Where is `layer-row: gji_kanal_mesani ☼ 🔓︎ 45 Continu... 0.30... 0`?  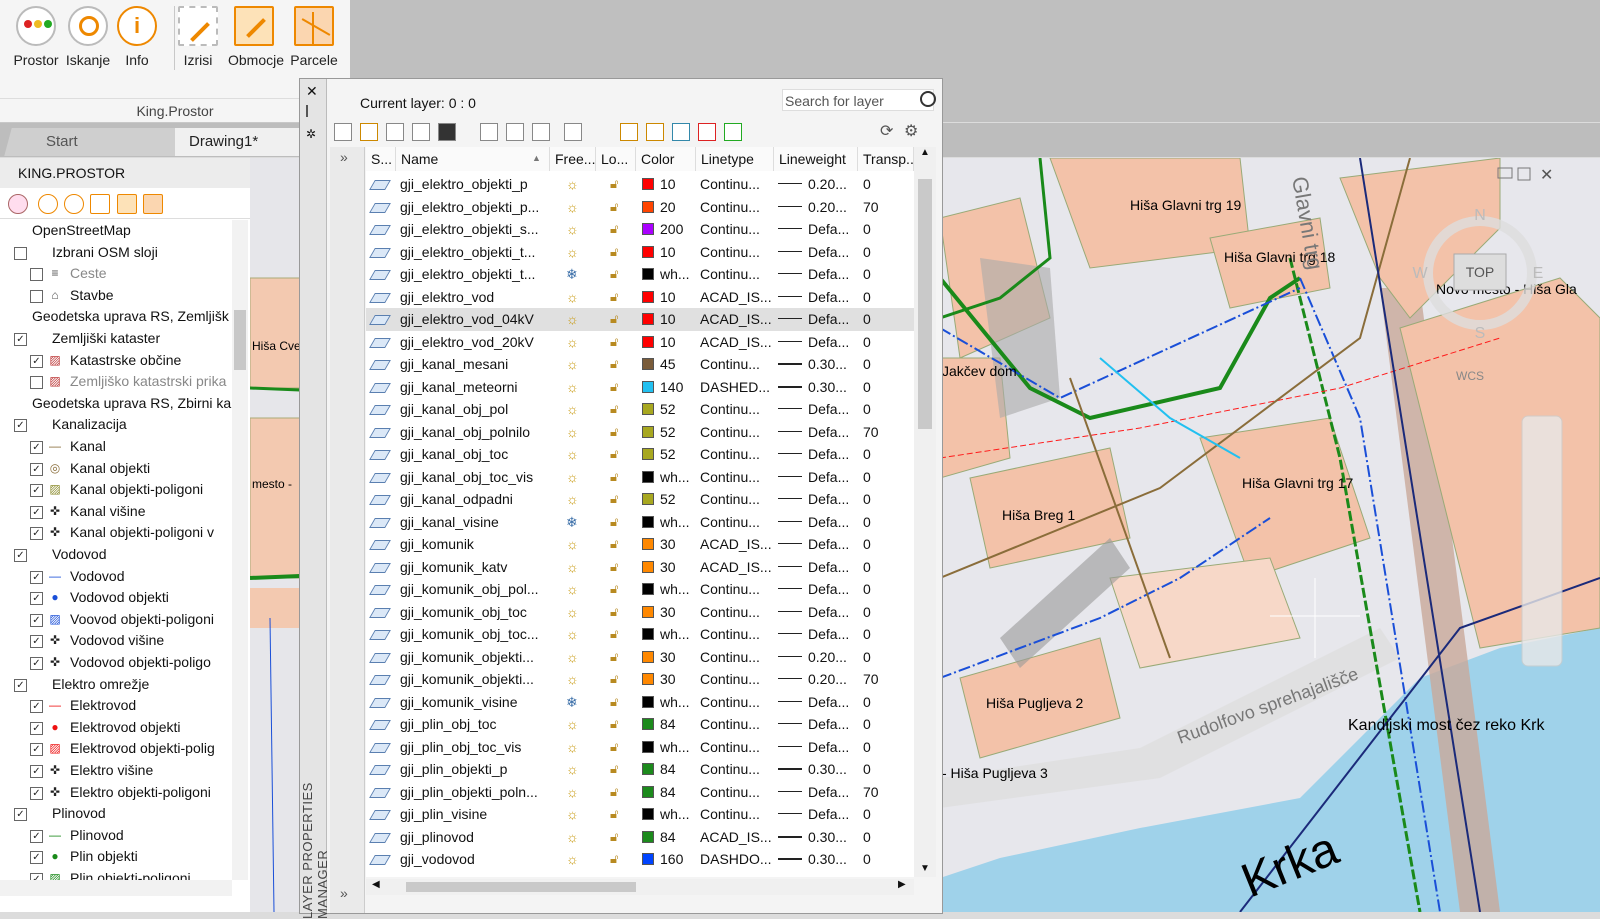 layer-row: gji_kanal_mesani ☼ 🔓︎ 45 Continu... 0.30... 0 is located at coordinates (640, 364).